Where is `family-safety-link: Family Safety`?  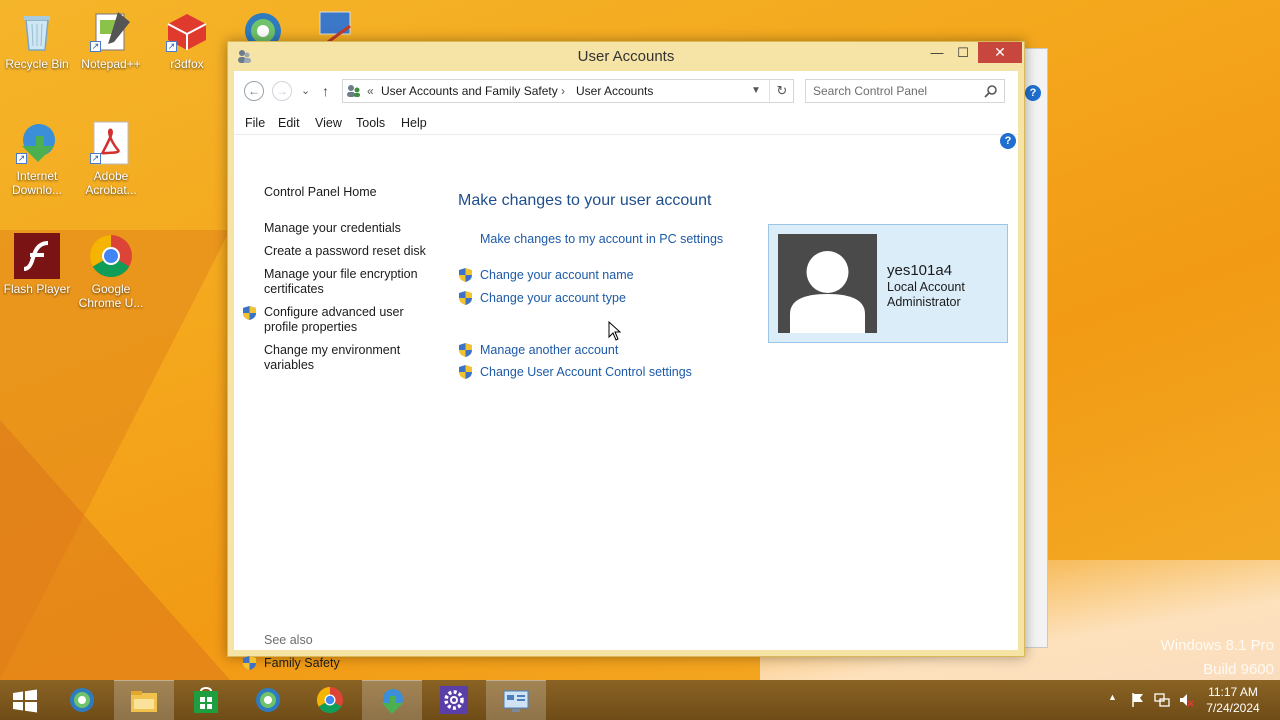 family-safety-link: Family Safety is located at coordinates (302, 663).